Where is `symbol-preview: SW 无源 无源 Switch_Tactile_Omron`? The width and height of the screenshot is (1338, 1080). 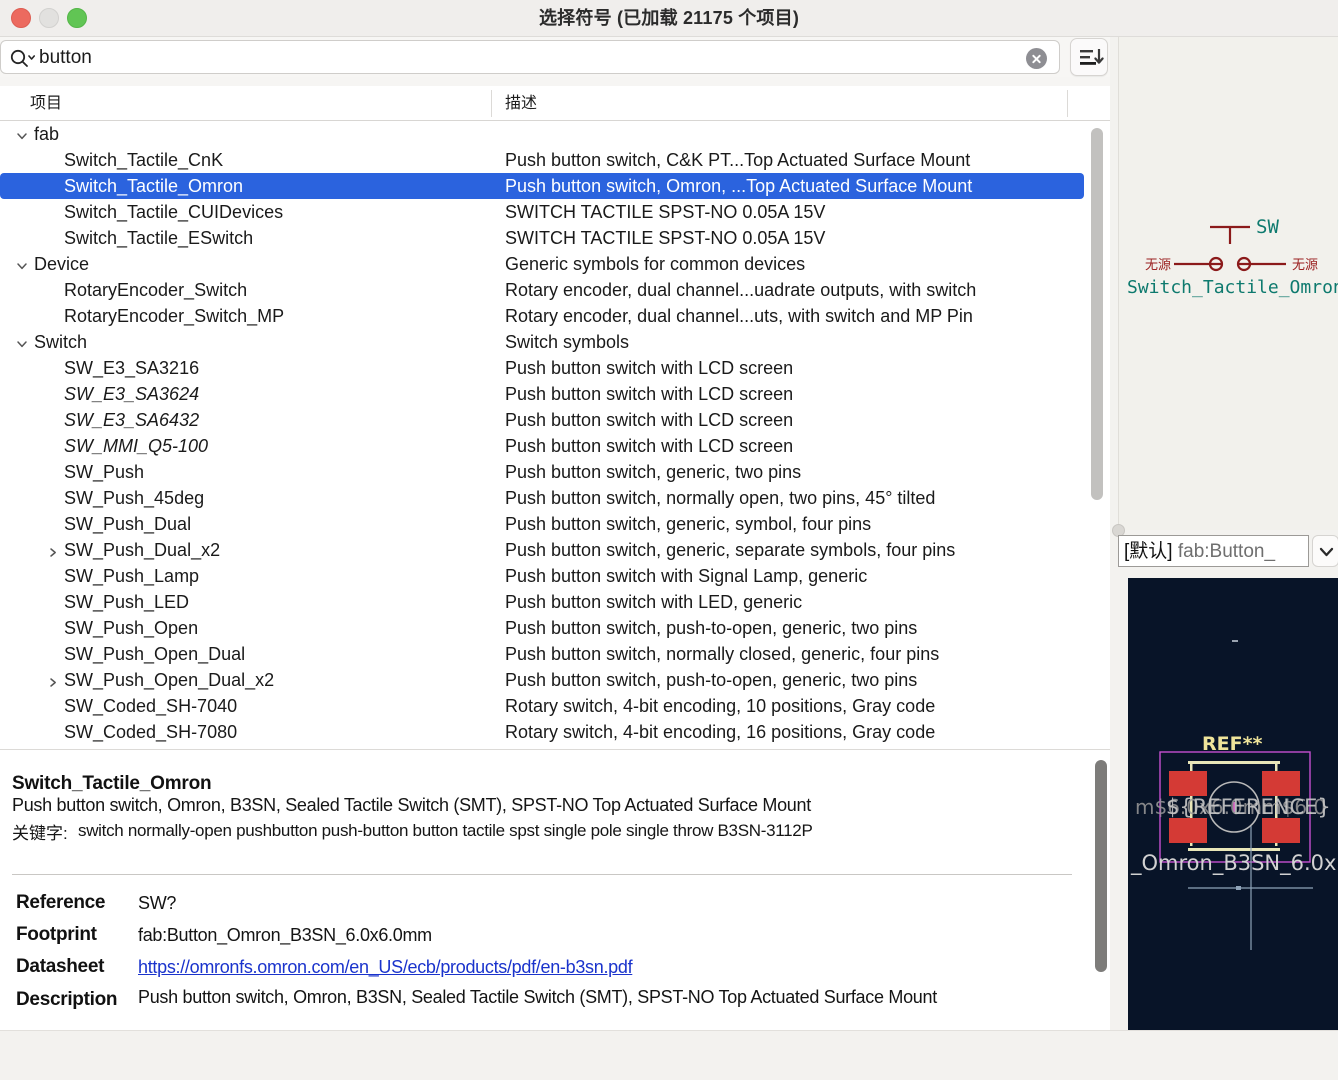 symbol-preview: SW 无源 无源 Switch_Tactile_Omron is located at coordinates (1228, 283).